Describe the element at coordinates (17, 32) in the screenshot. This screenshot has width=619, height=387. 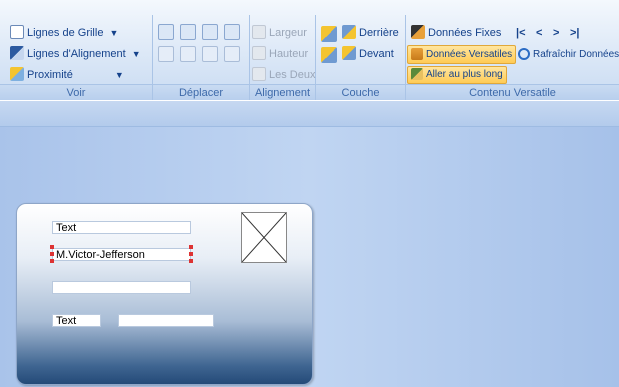
I see `grid-lines-icon` at that location.